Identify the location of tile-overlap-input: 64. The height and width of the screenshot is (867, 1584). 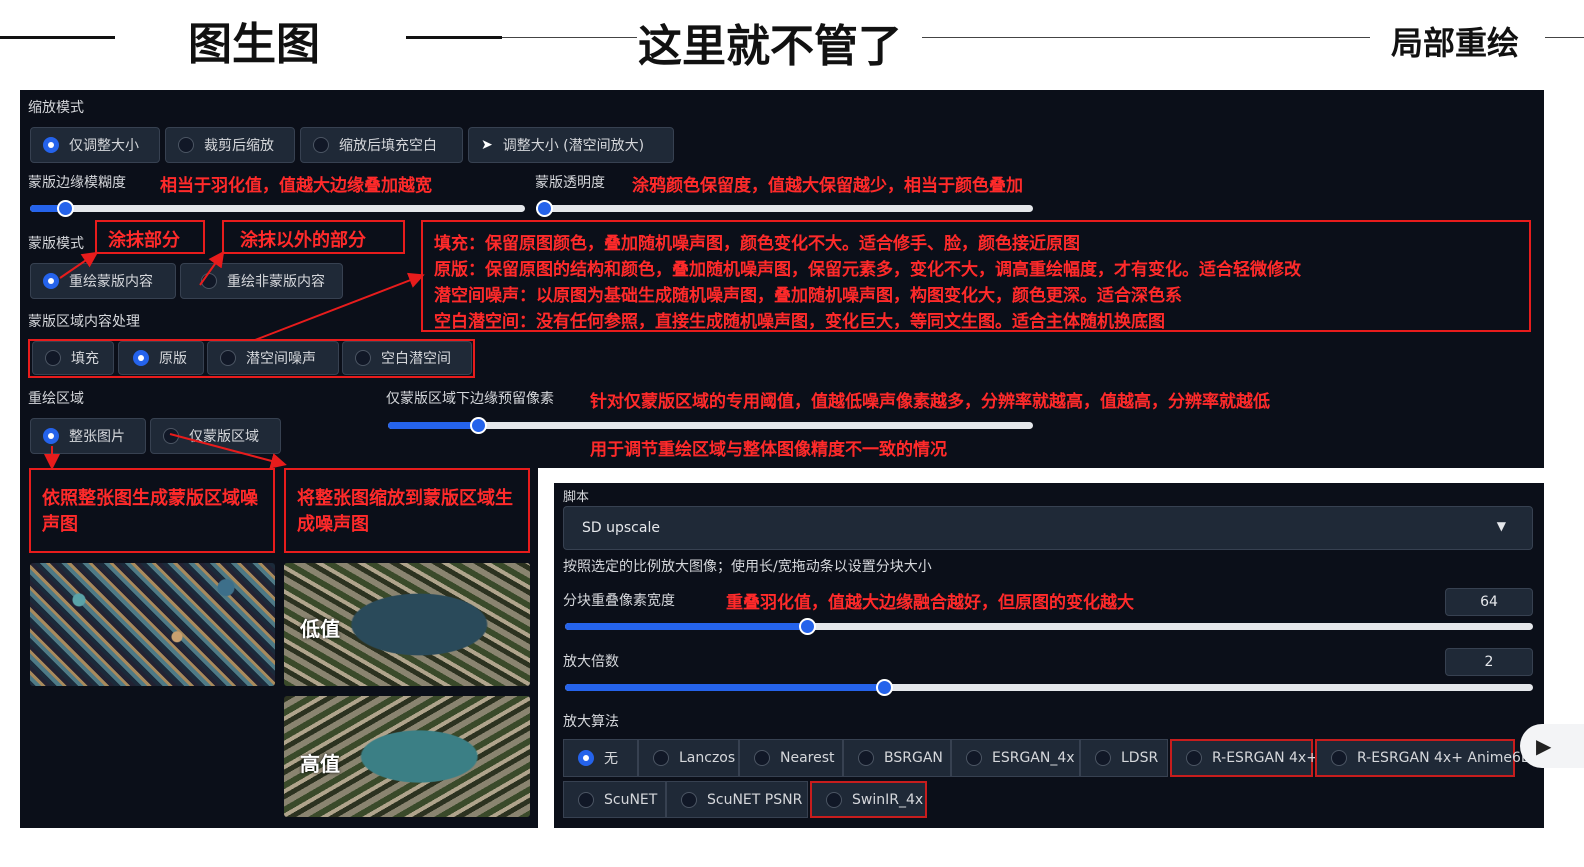
(1489, 602).